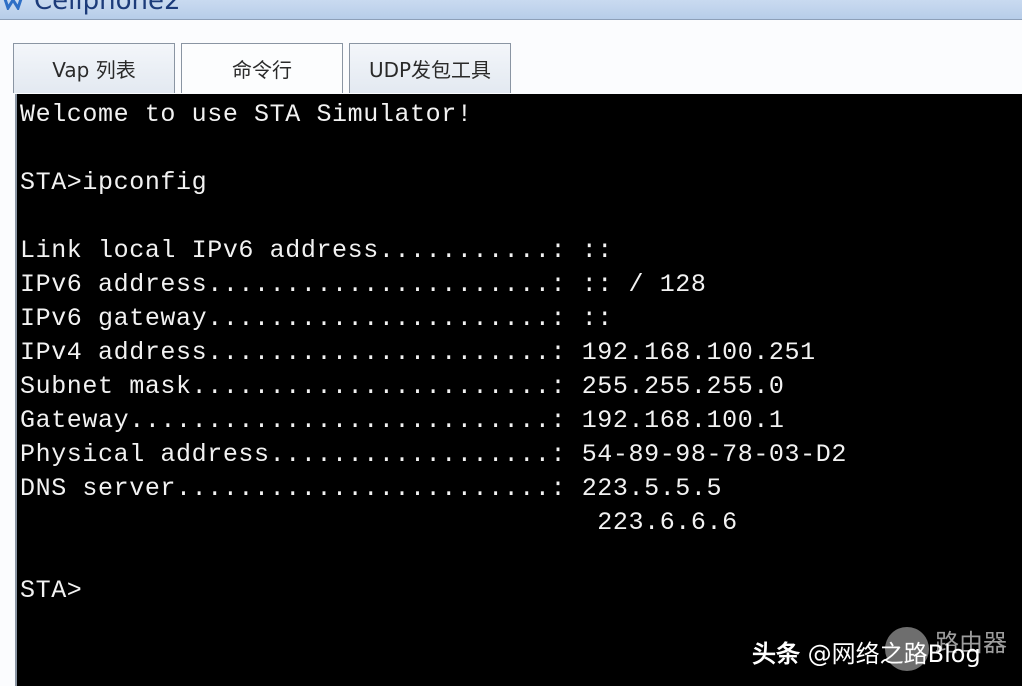  What do you see at coordinates (379, 522) in the screenshot?
I see `terminal-line-dns-server-2: 223.6.6.6` at bounding box center [379, 522].